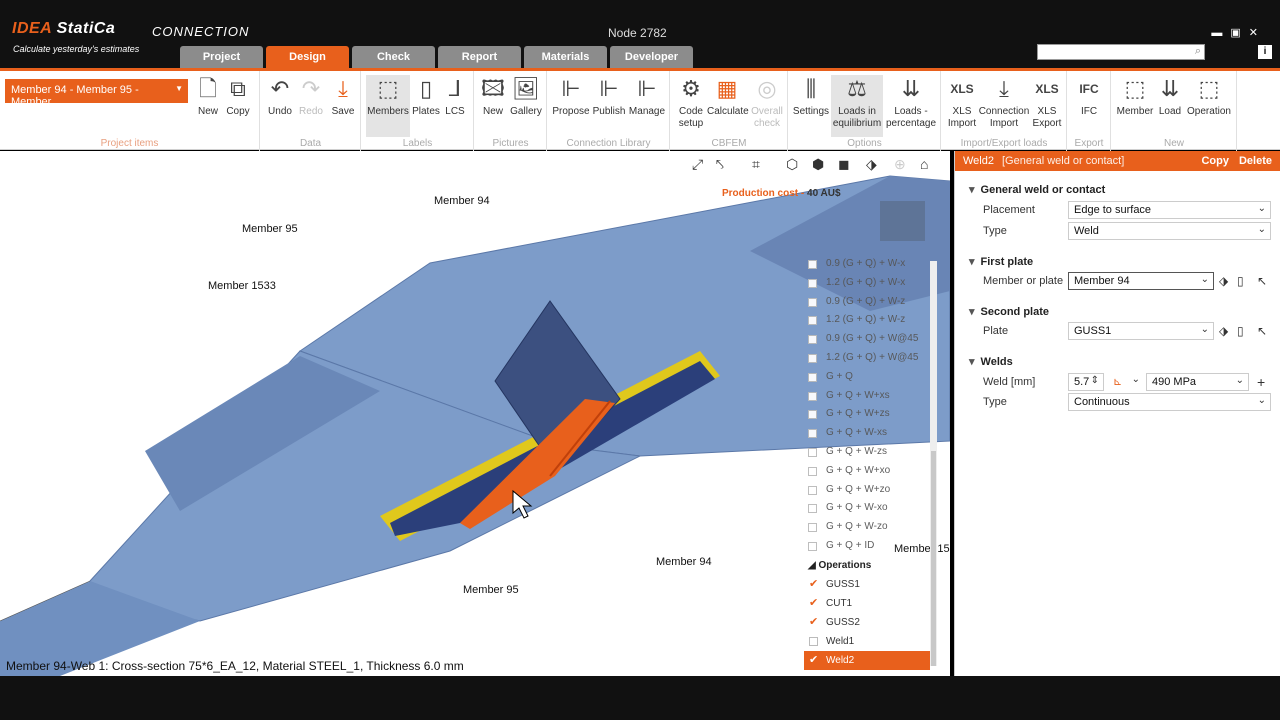  Describe the element at coordinates (728, 96) in the screenshot. I see `calculate-button: ▦ Calculate` at that location.